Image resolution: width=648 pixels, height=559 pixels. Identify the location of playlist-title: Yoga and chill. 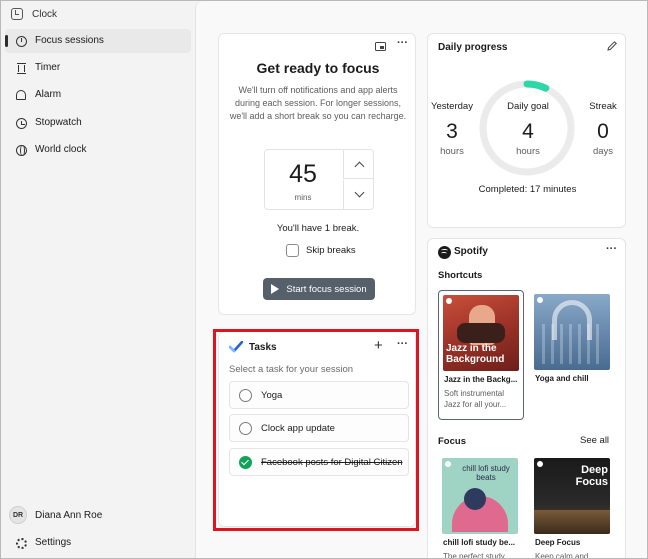
(562, 378).